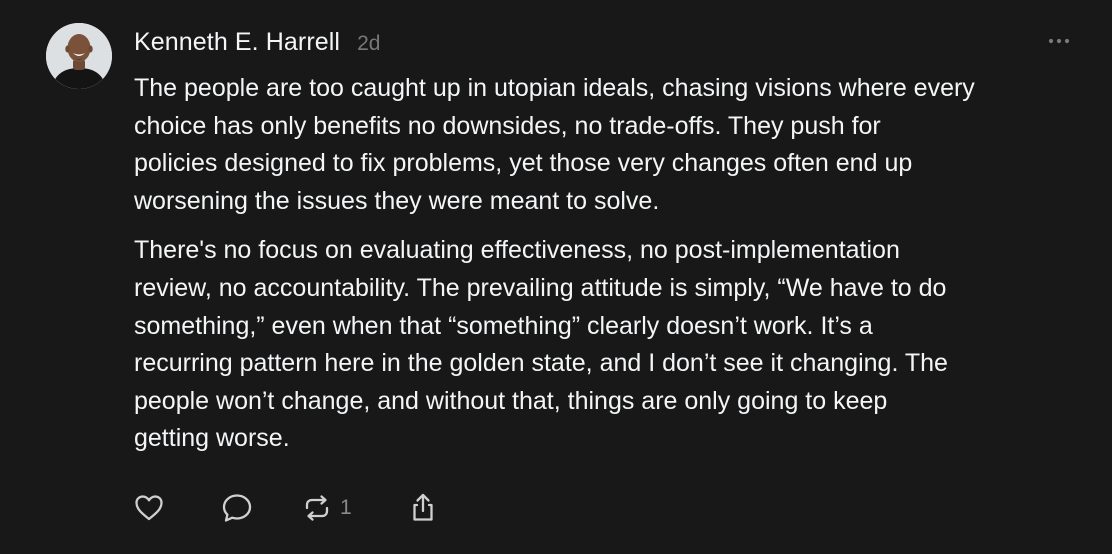  Describe the element at coordinates (237, 42) in the screenshot. I see `author-name: Kenneth E. Harrell` at that location.